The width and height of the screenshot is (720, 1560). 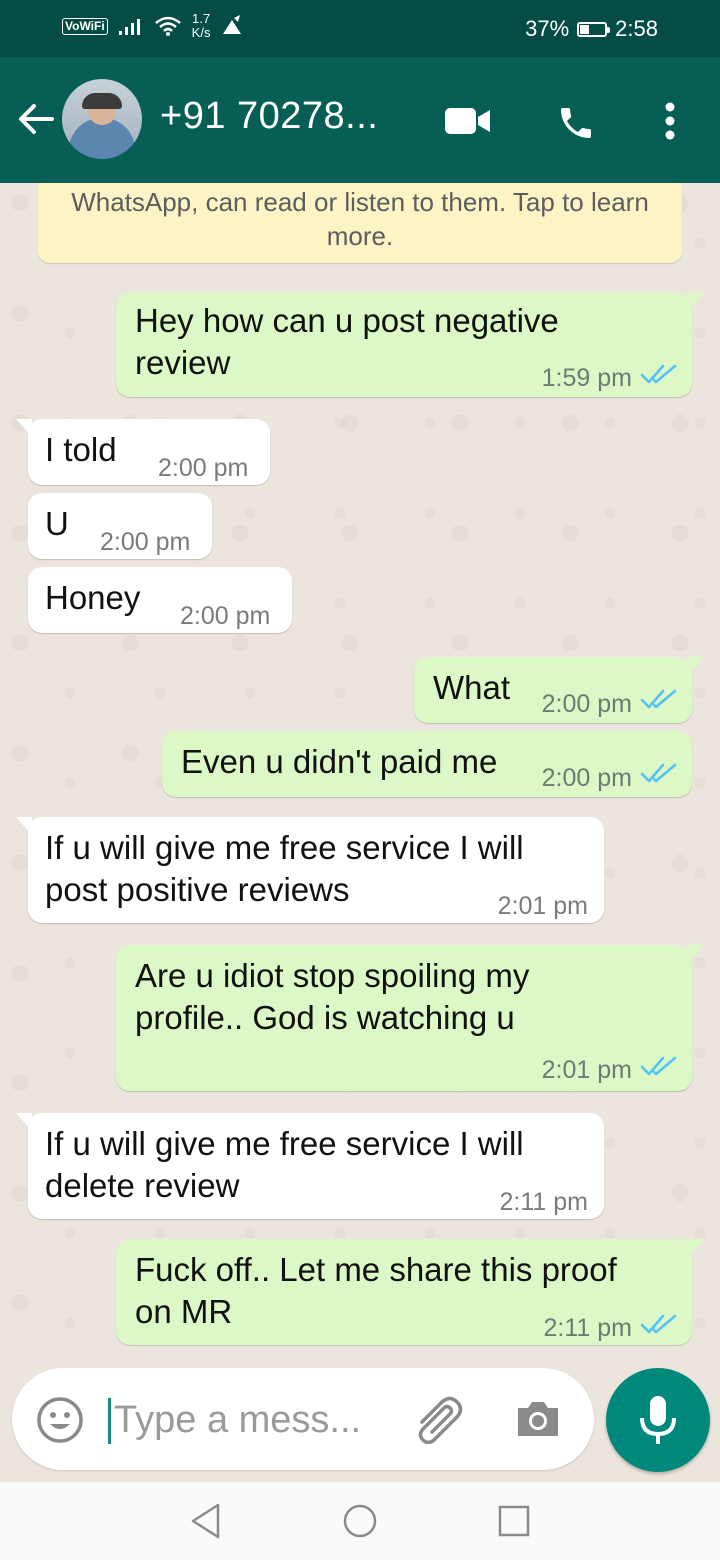 I want to click on message-bubble-in: U 2:00 pm, so click(x=120, y=526).